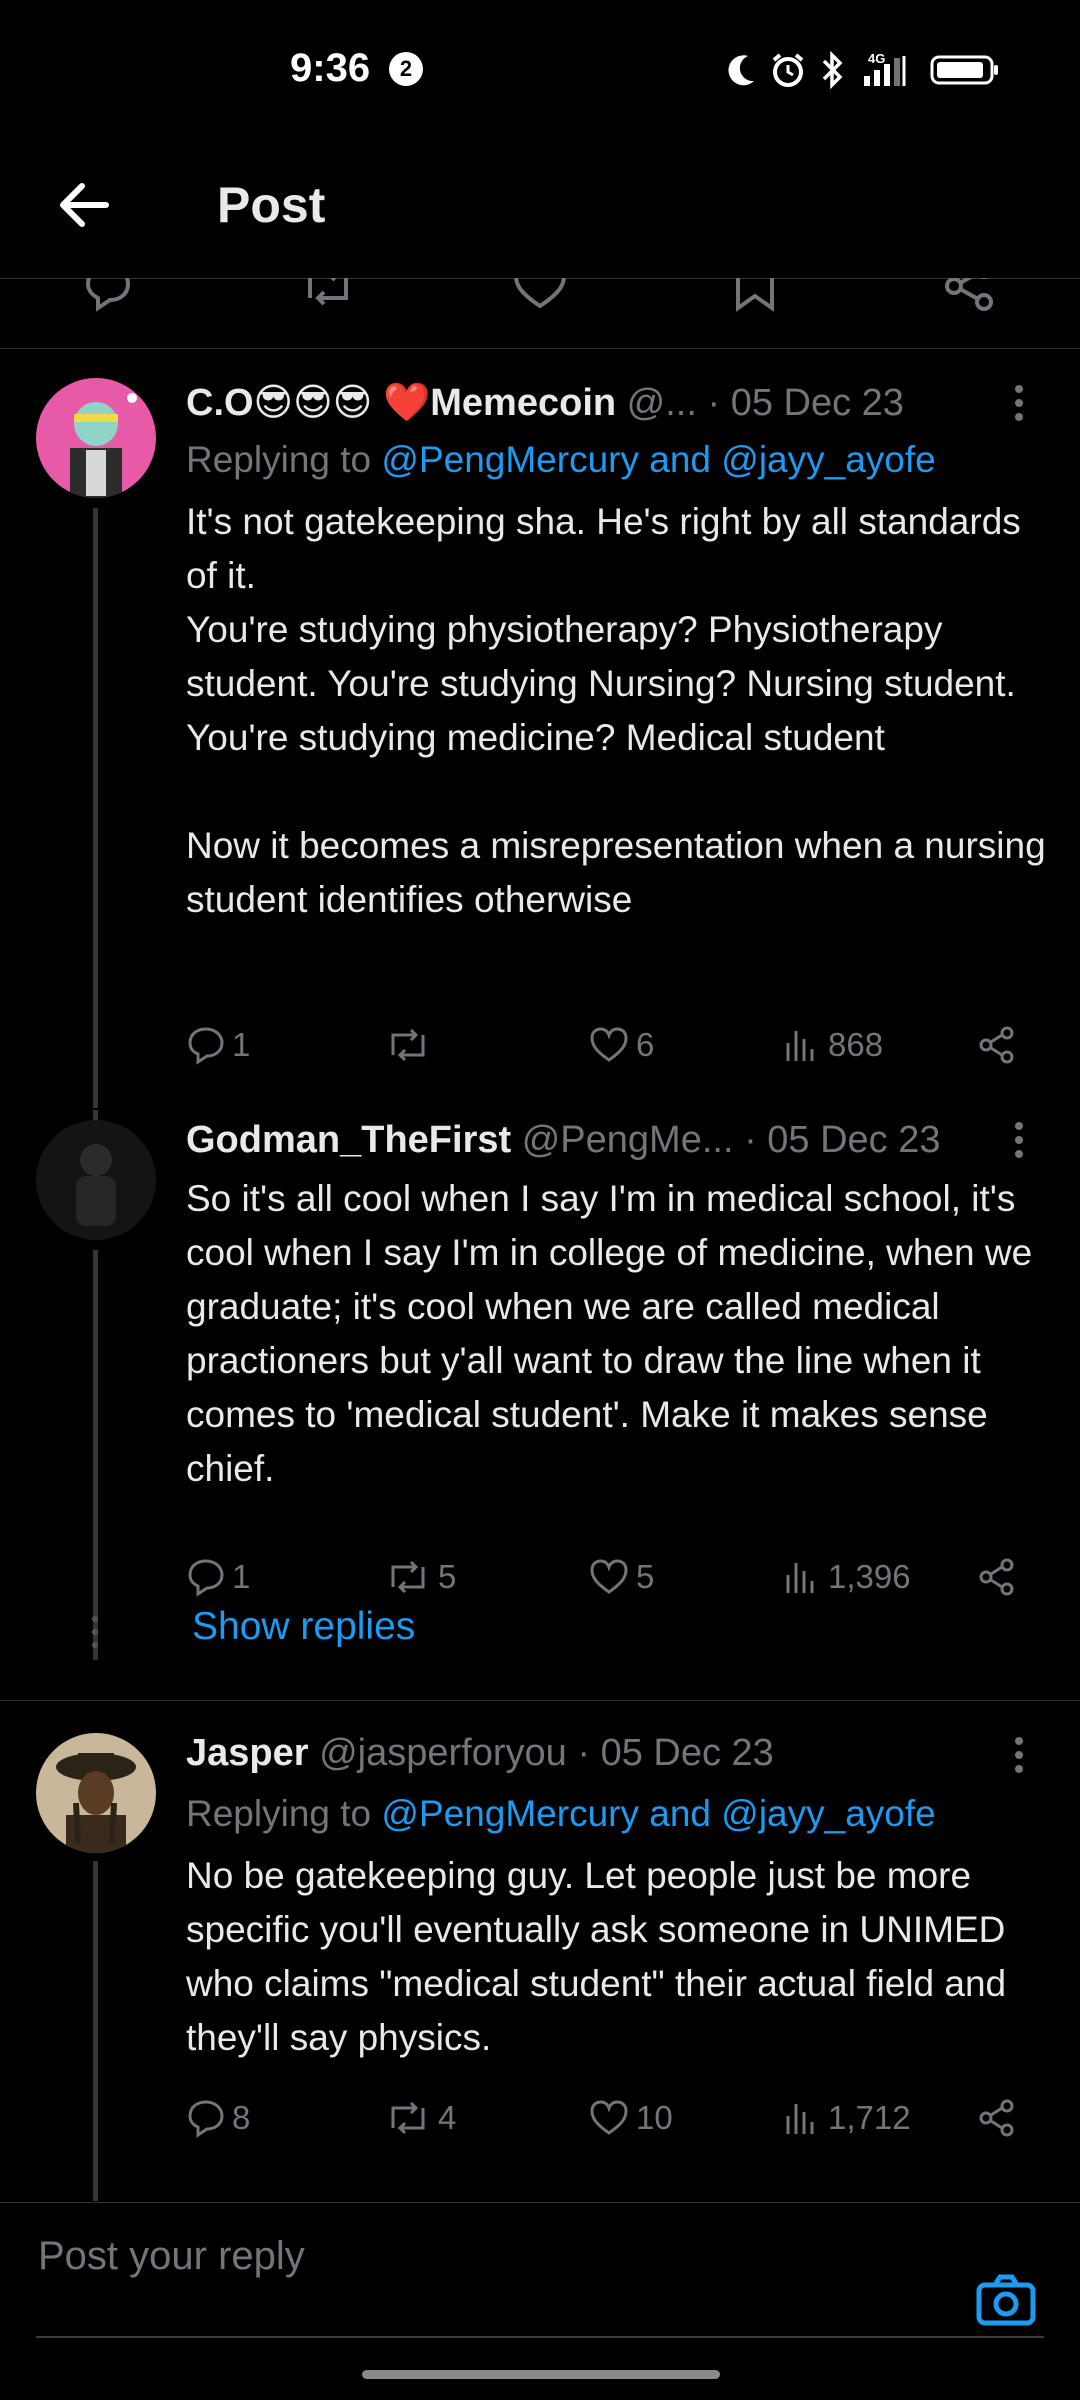  What do you see at coordinates (540, 214) in the screenshot?
I see `top-app-bar: Post` at bounding box center [540, 214].